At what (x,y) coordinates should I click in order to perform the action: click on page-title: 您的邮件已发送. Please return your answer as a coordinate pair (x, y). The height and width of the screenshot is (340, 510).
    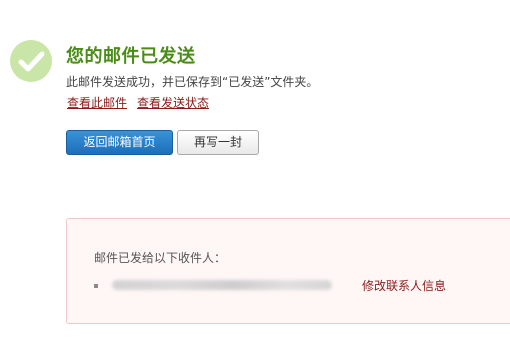
    Looking at the image, I should click on (131, 56).